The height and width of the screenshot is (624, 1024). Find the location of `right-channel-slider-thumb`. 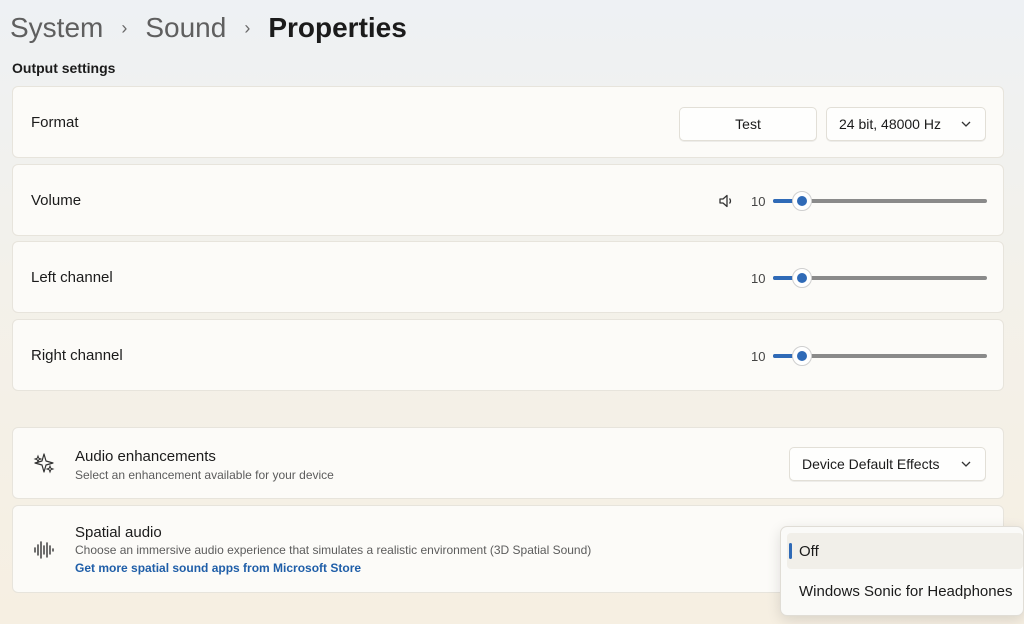

right-channel-slider-thumb is located at coordinates (802, 356).